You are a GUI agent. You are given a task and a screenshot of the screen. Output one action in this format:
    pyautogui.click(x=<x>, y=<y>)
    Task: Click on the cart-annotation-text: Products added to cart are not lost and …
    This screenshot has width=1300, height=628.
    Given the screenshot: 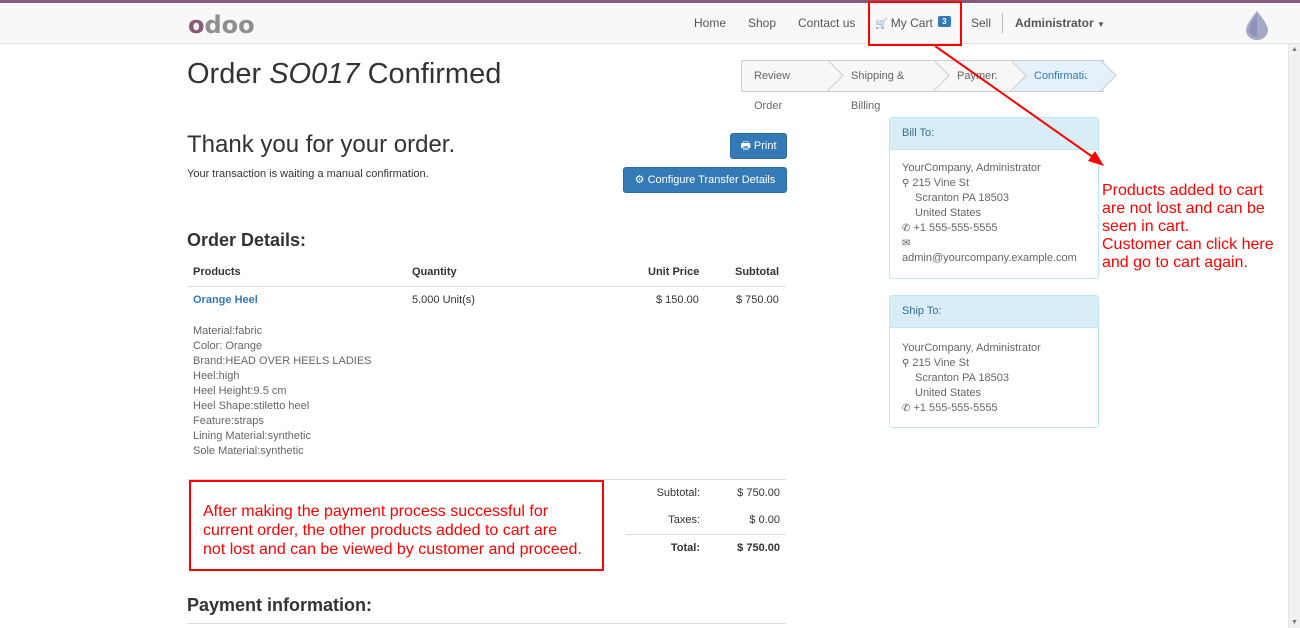 What is the action you would take?
    pyautogui.click(x=1188, y=226)
    